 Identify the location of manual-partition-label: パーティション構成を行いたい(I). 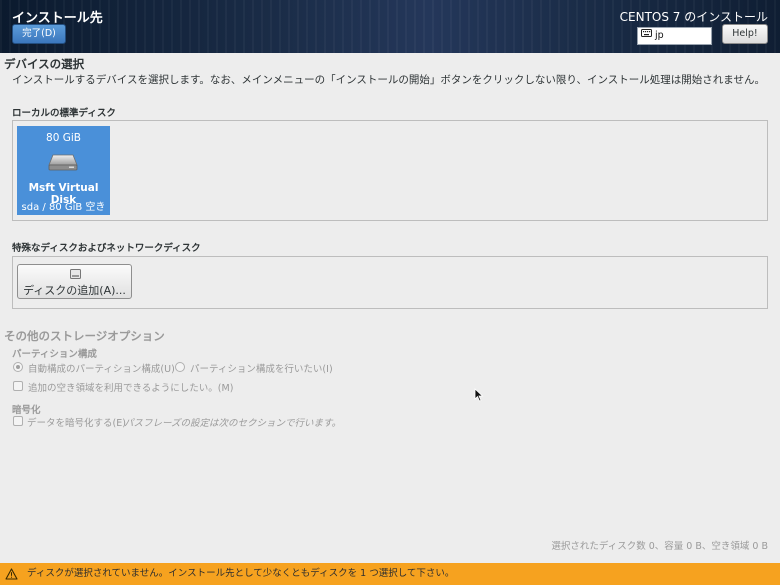
(261, 368).